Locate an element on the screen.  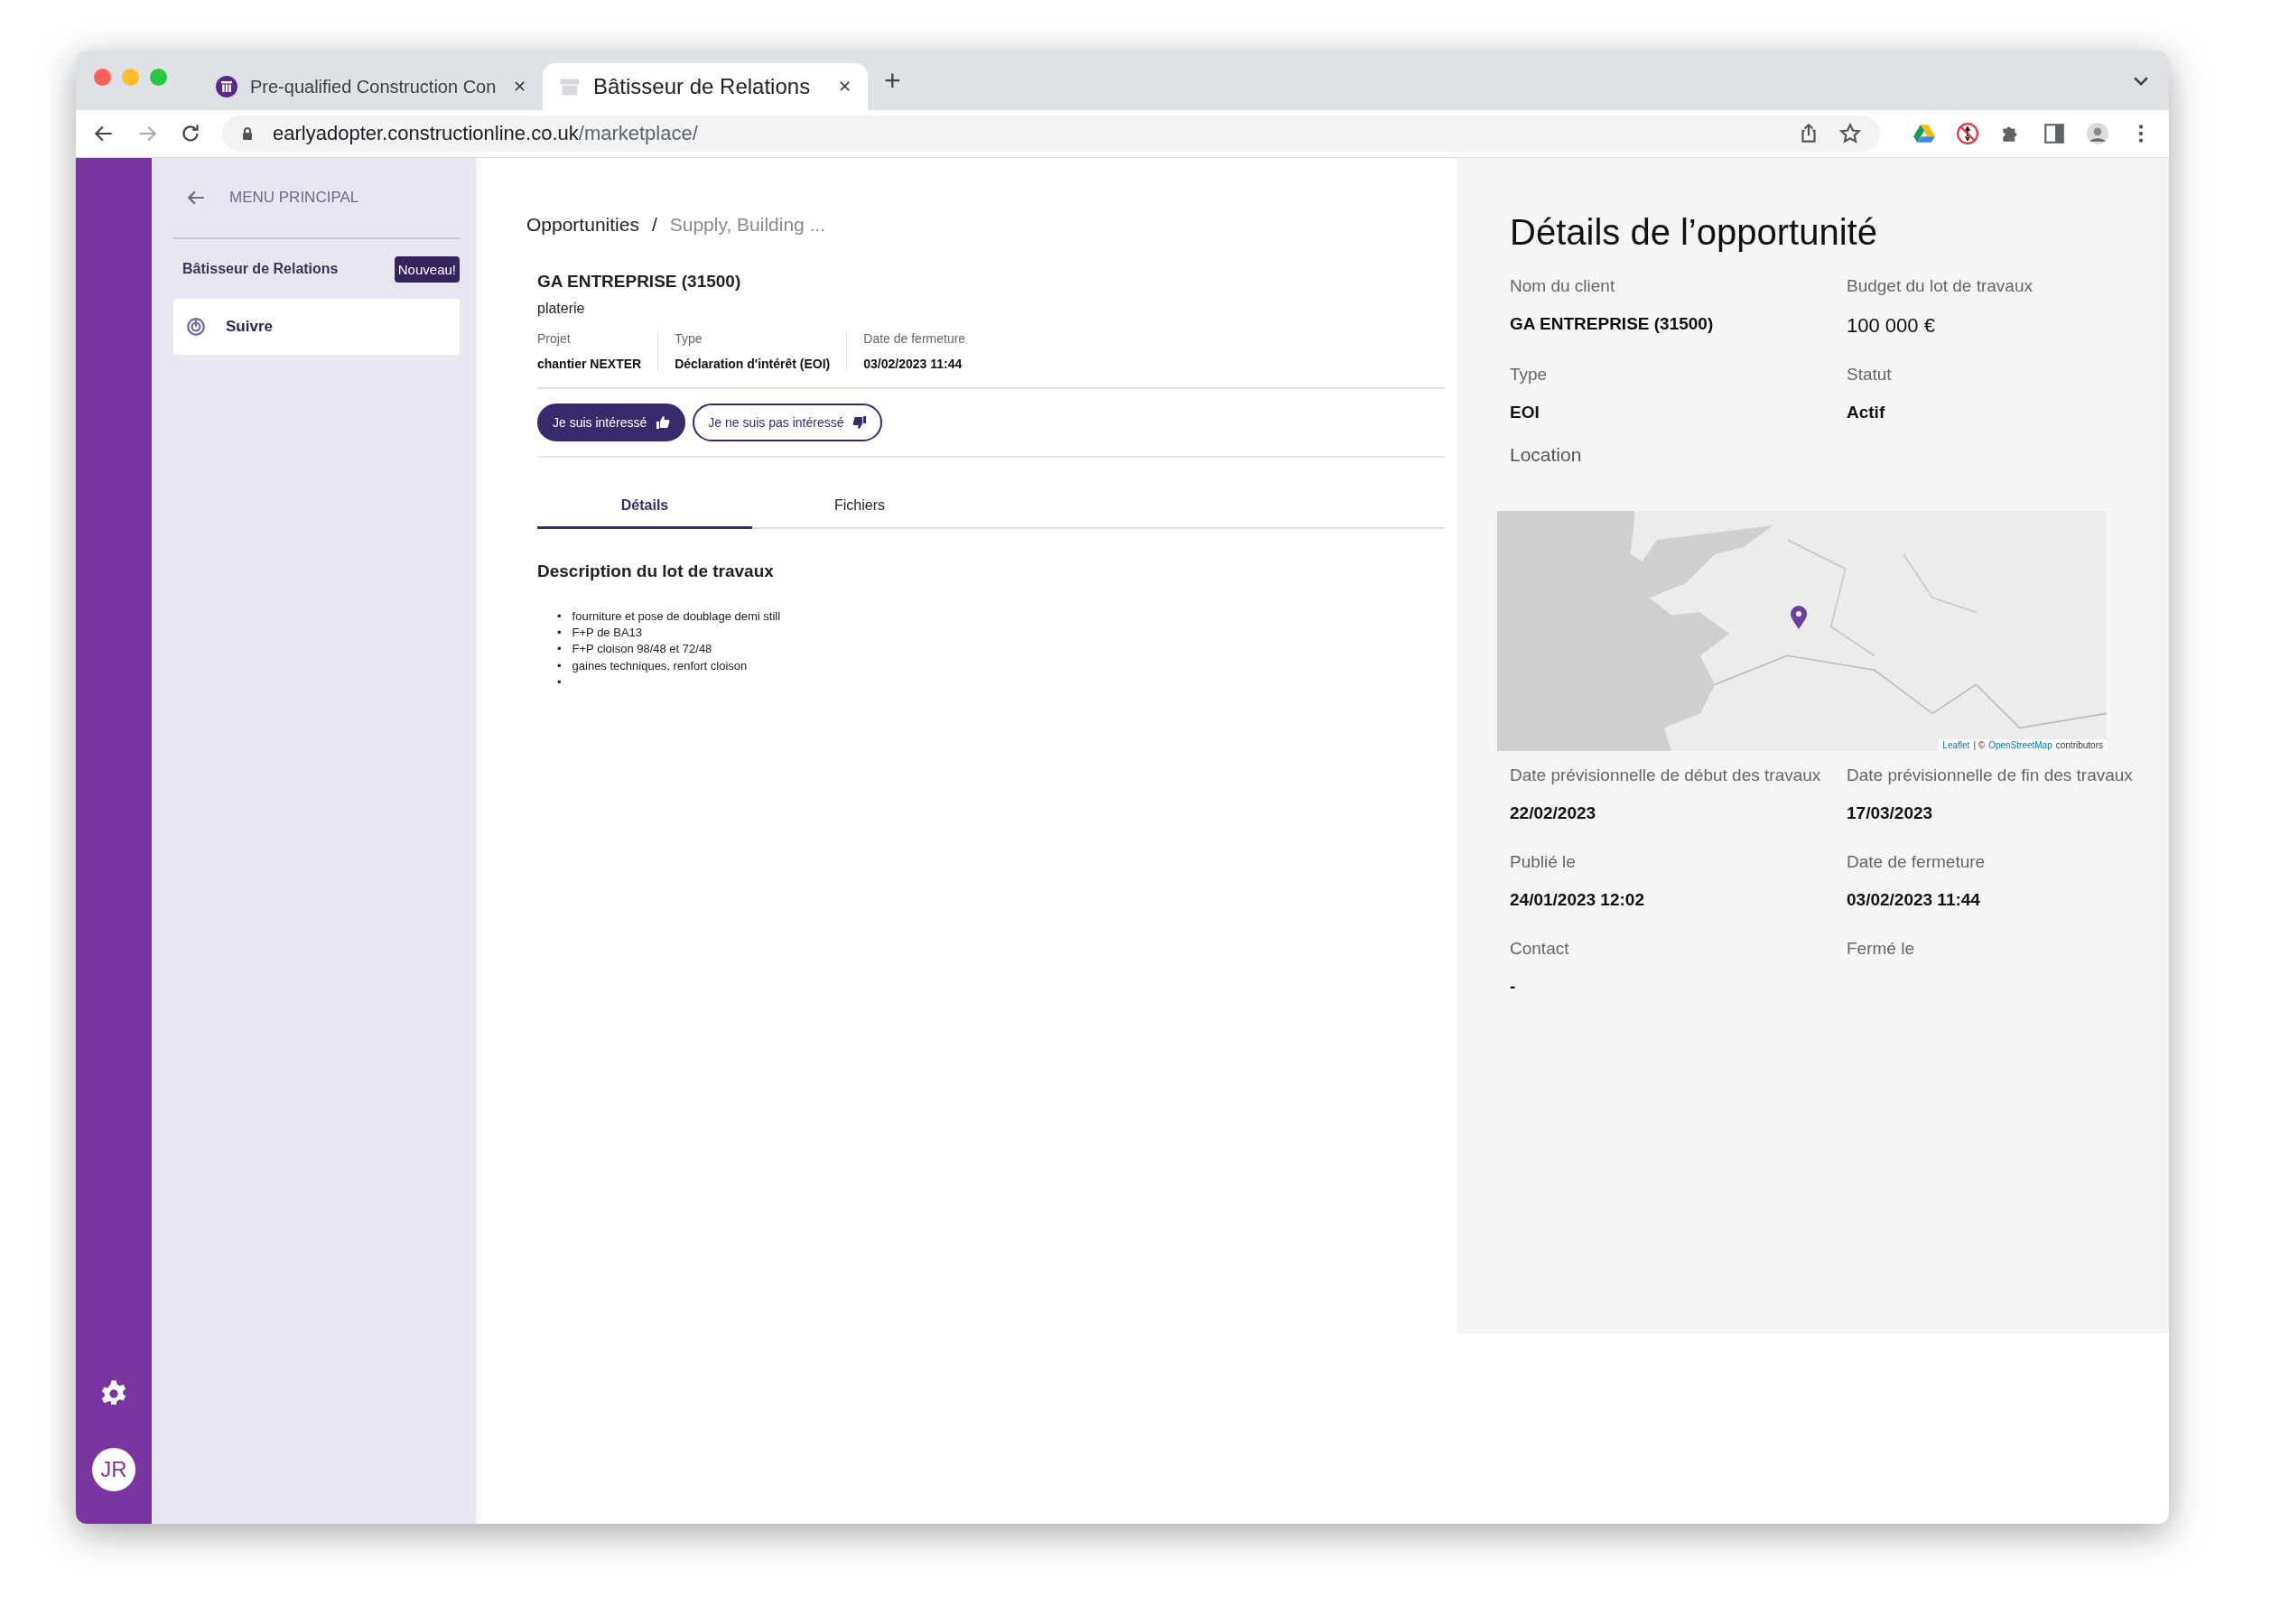
thumbs-up-icon is located at coordinates (663, 423).